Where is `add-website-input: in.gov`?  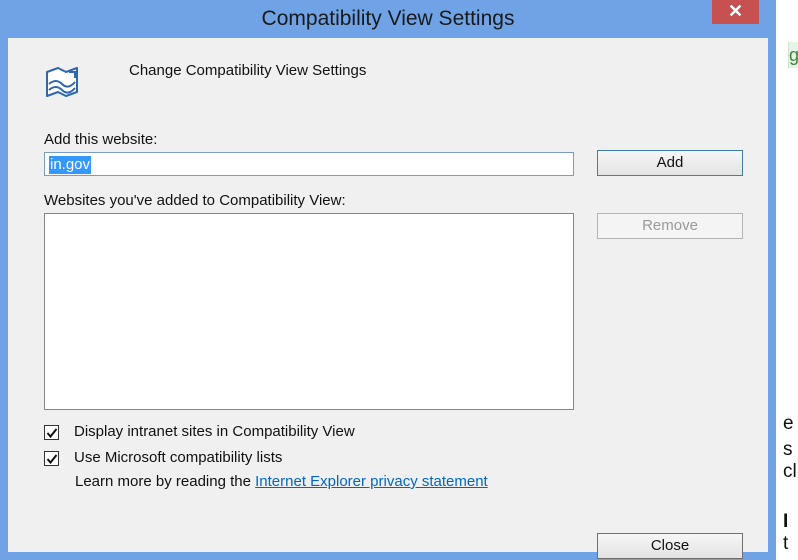 add-website-input: in.gov is located at coordinates (309, 164).